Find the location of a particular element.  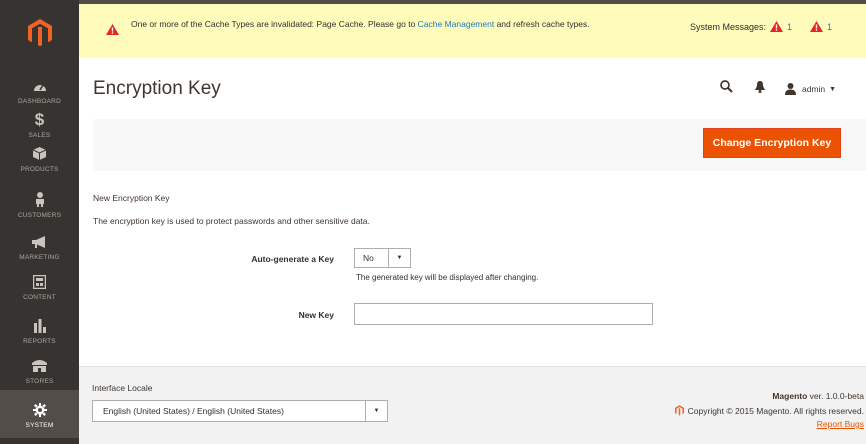

auto-generate-key-select: No ▼ is located at coordinates (382, 258).